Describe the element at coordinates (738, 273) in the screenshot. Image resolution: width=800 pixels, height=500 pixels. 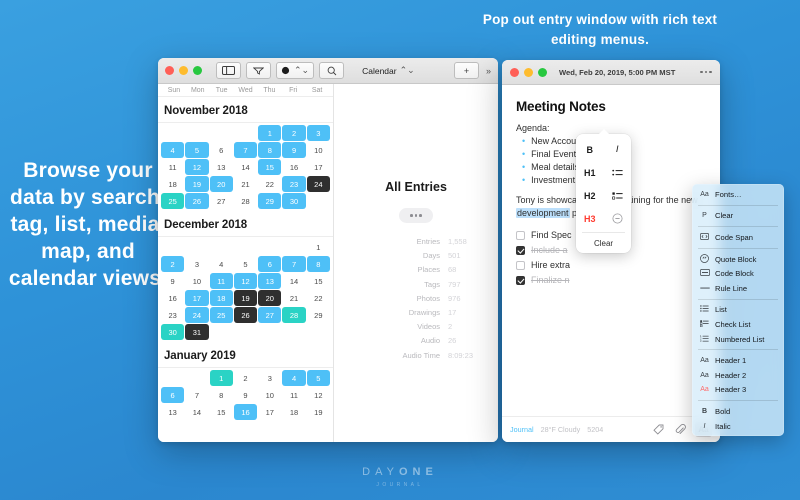
I see `rich-menu-item: Code Block` at that location.